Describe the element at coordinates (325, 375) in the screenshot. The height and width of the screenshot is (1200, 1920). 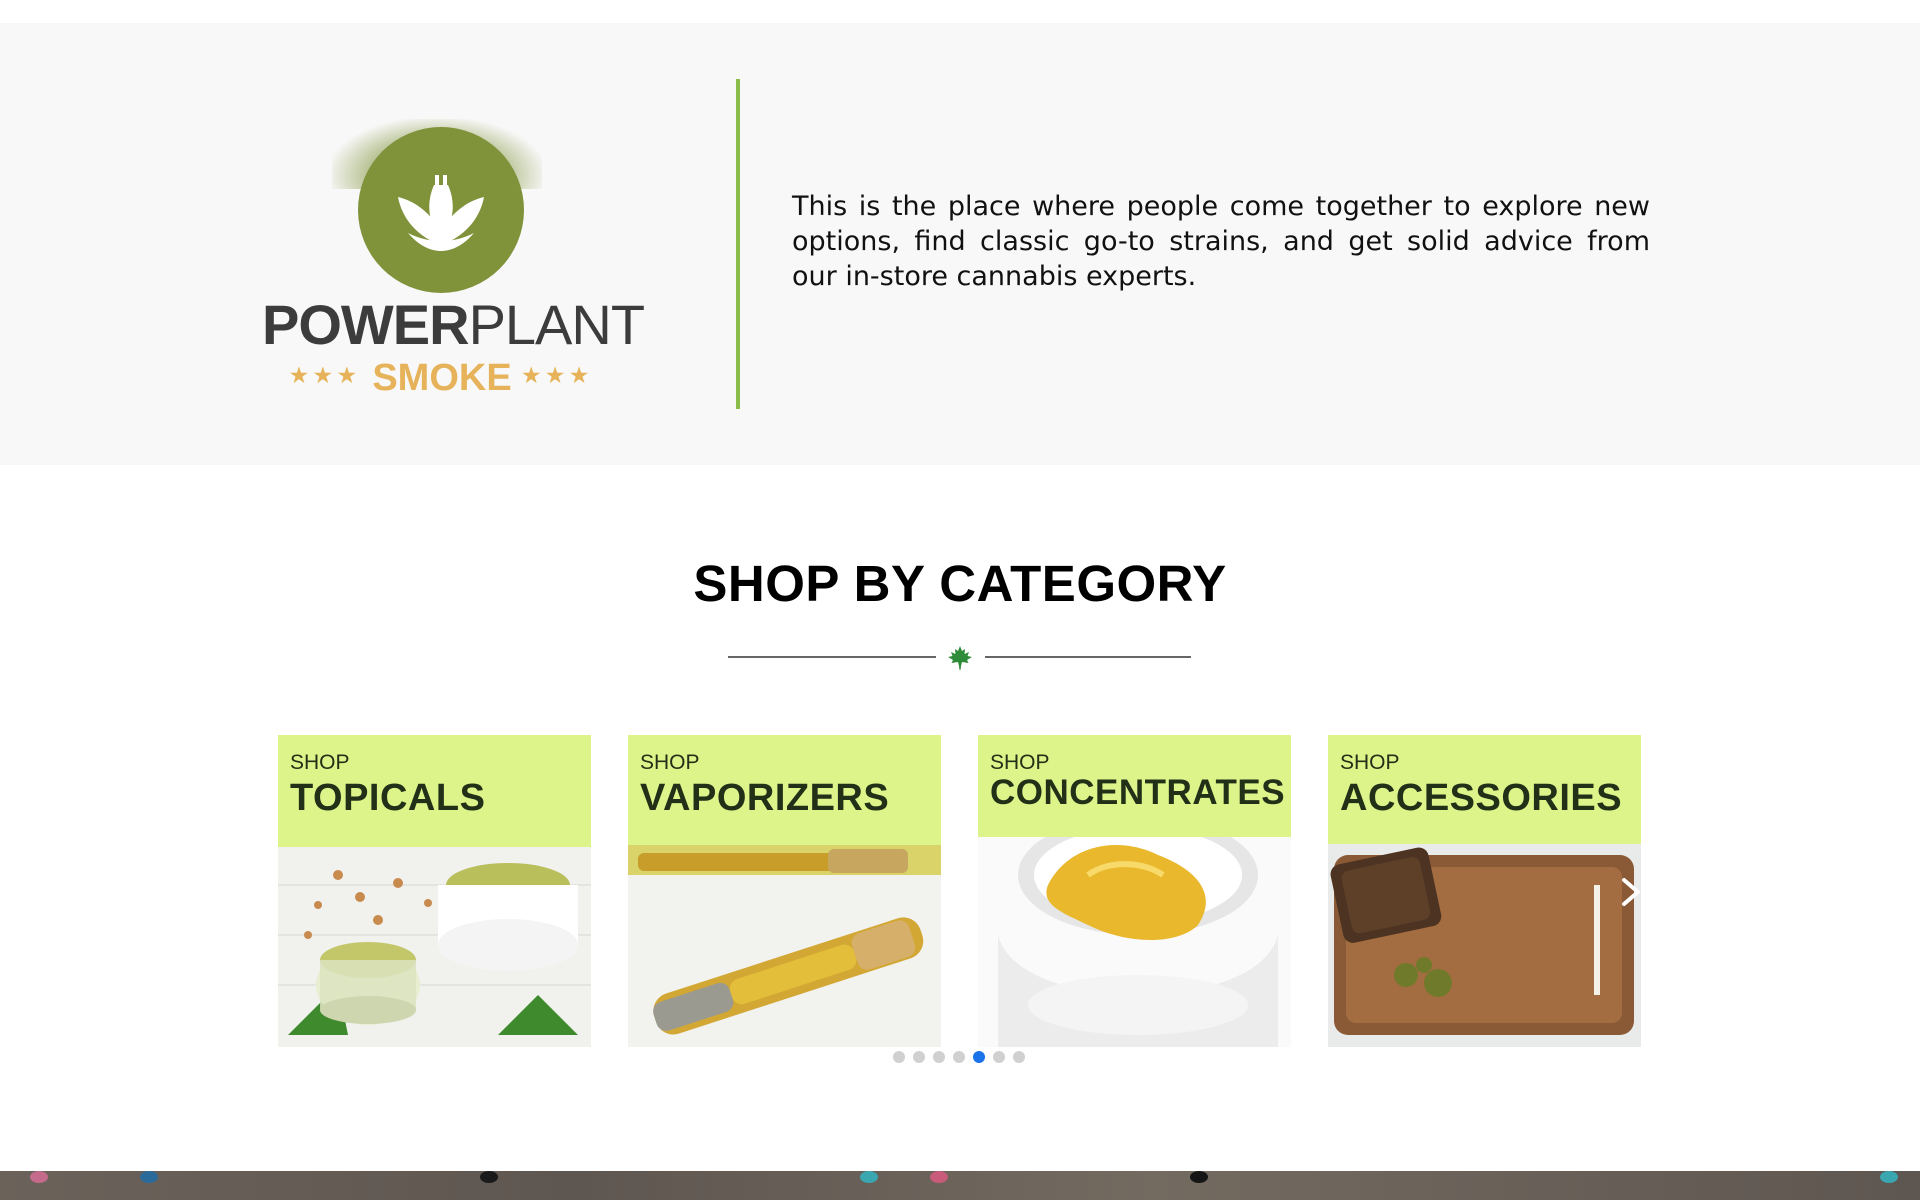
I see `logo-stars-left: ★★★` at that location.